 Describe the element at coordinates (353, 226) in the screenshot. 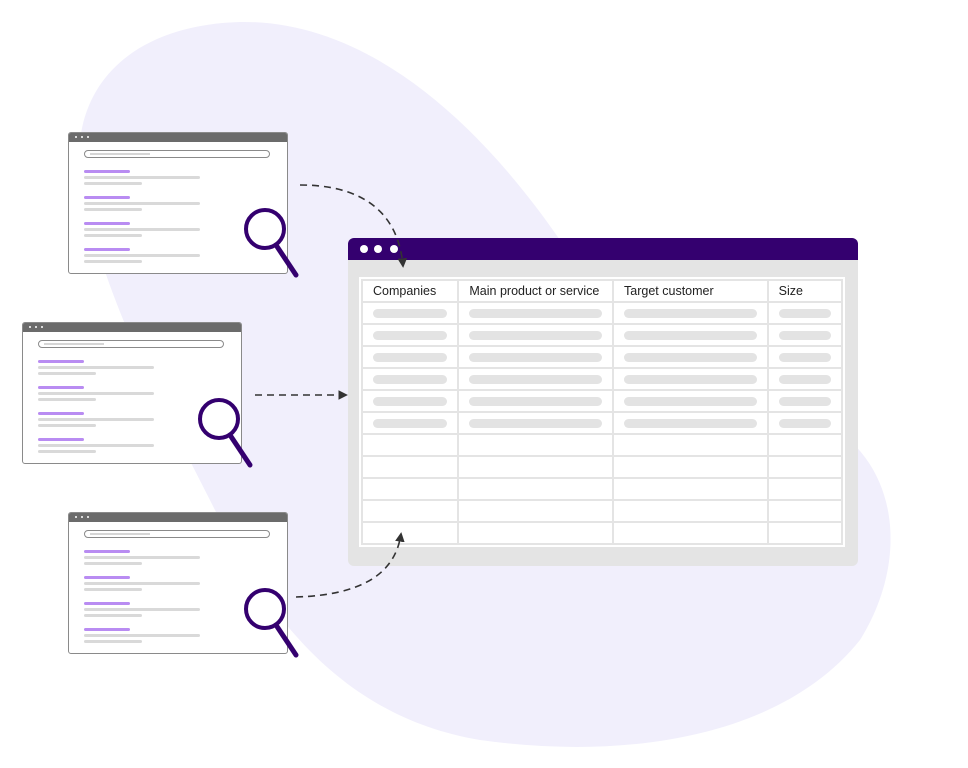

I see `arrow-top` at that location.